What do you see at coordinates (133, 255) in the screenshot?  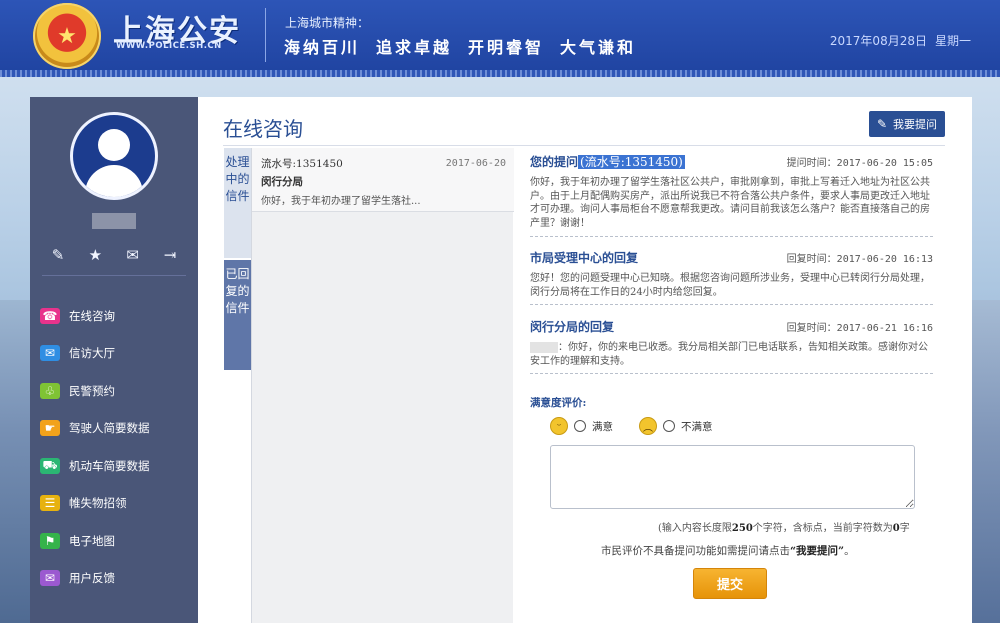 I see `mail-icon: ✉` at bounding box center [133, 255].